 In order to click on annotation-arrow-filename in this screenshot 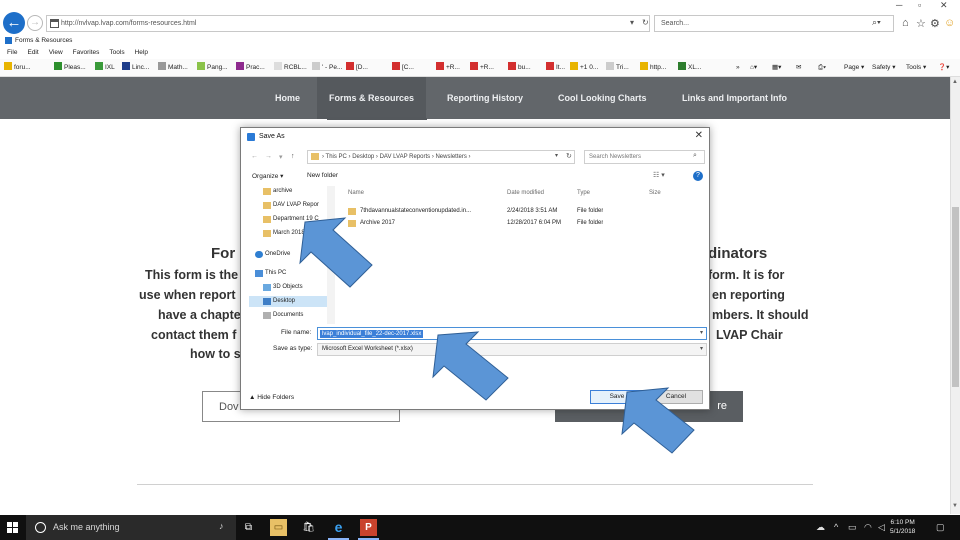, I will do `click(470, 366)`.